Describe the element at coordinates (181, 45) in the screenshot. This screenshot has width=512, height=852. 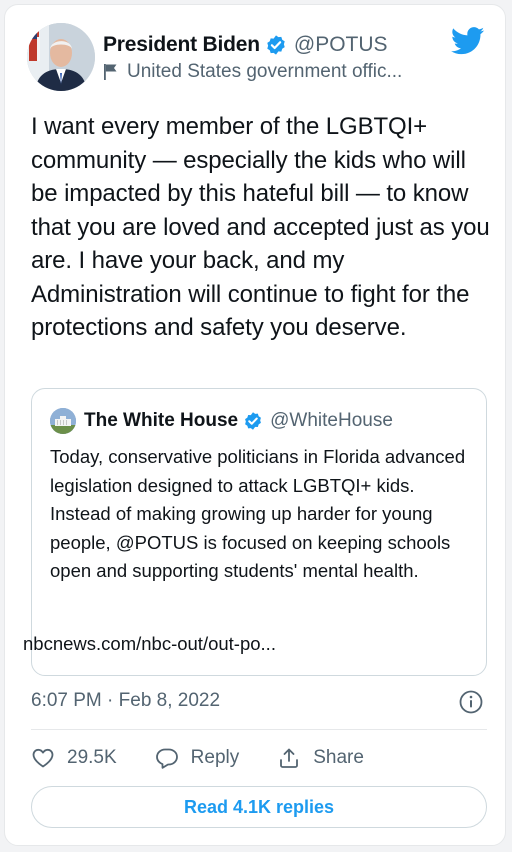
I see `author-name: President Biden` at that location.